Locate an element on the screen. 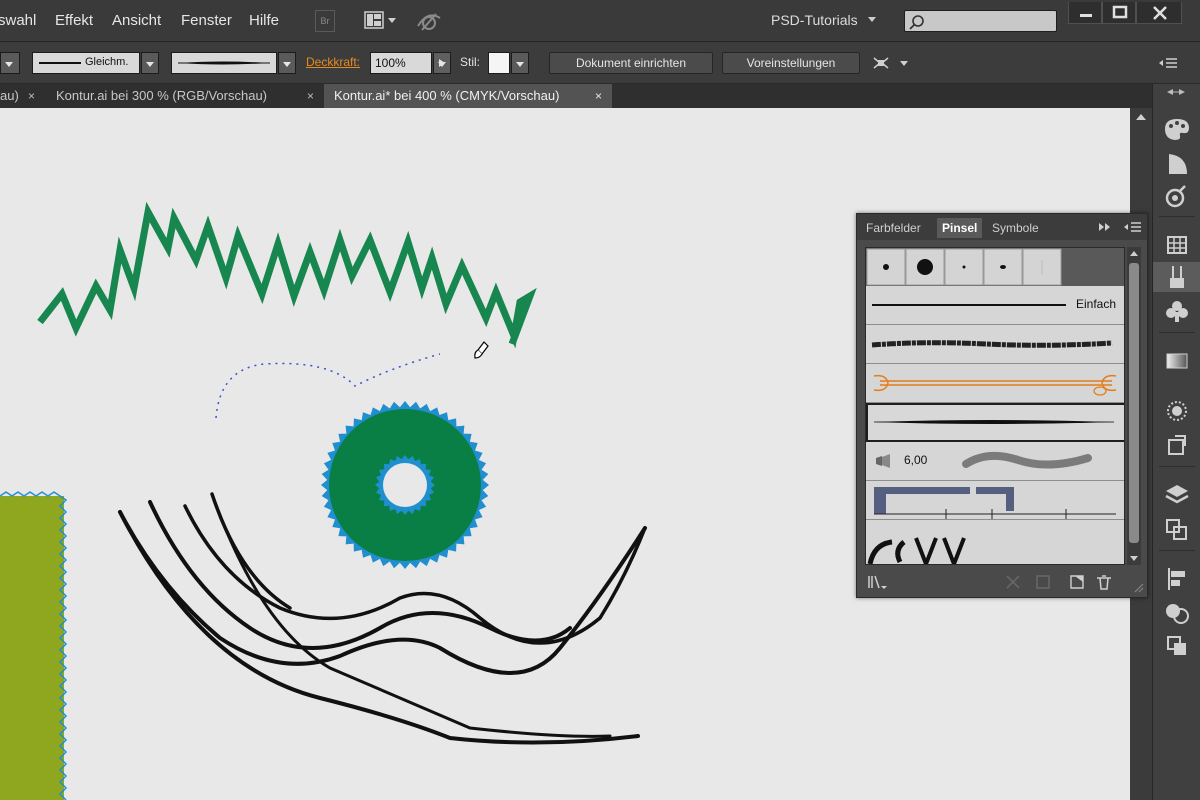  transparency-icon is located at coordinates (1176, 411).